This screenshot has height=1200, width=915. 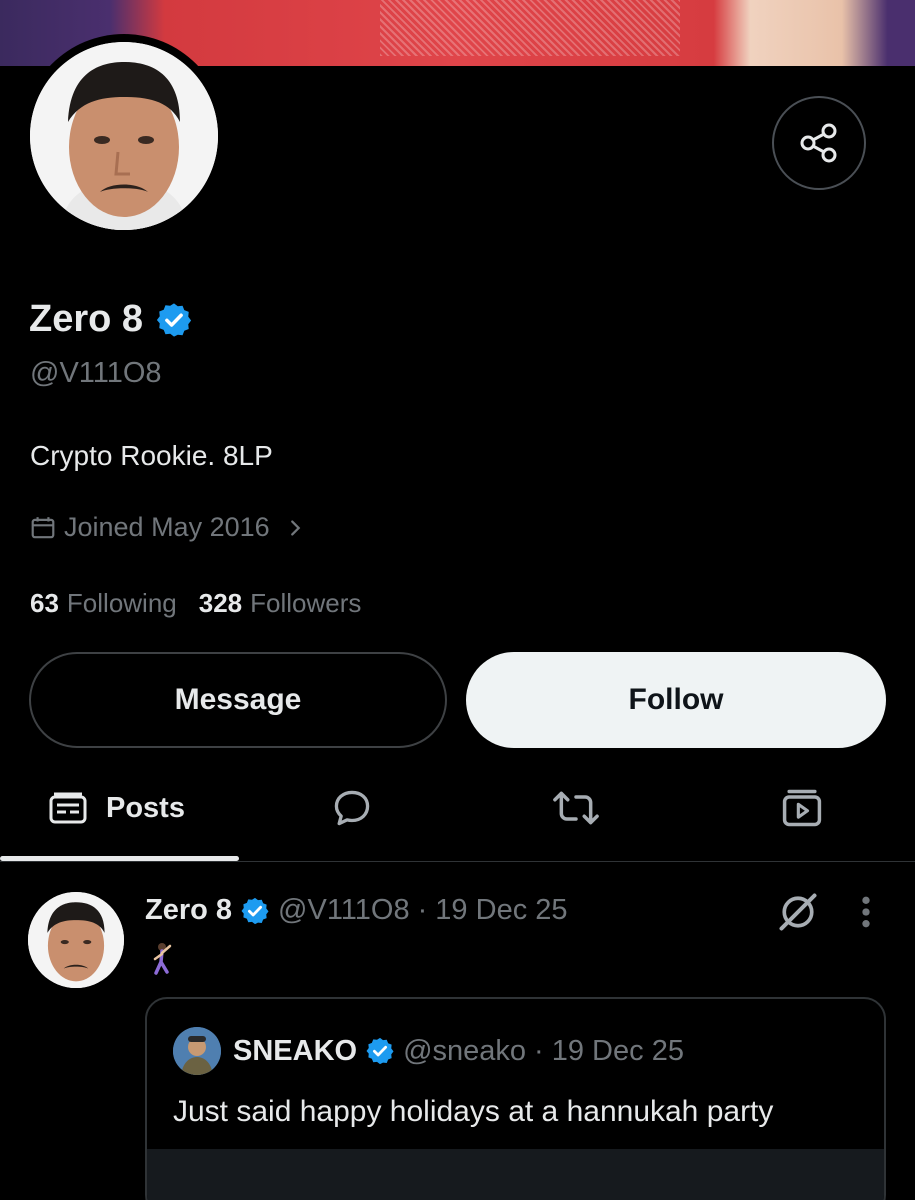 What do you see at coordinates (530, 28) in the screenshot?
I see `banner-pattern` at bounding box center [530, 28].